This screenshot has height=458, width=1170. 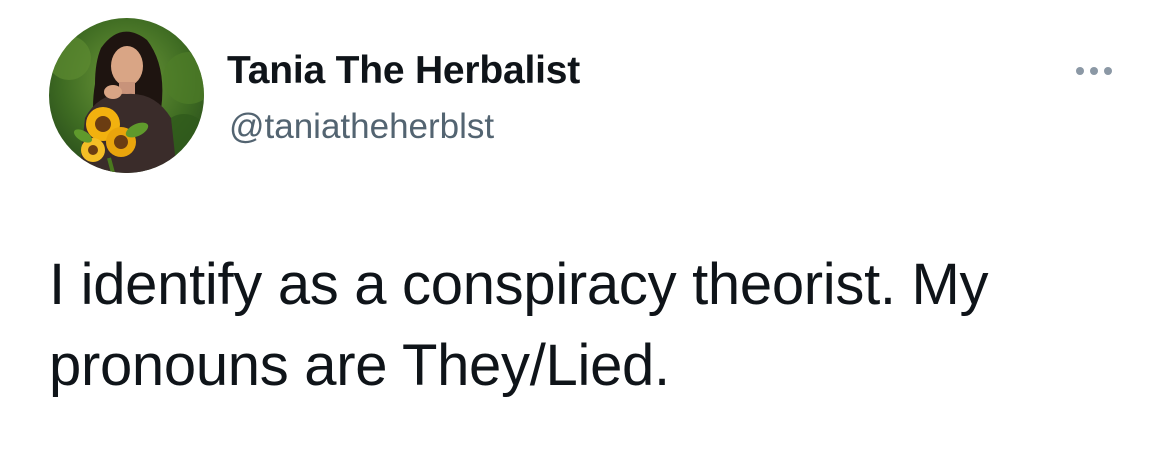 I want to click on more-horizontal-icon, so click(x=1094, y=71).